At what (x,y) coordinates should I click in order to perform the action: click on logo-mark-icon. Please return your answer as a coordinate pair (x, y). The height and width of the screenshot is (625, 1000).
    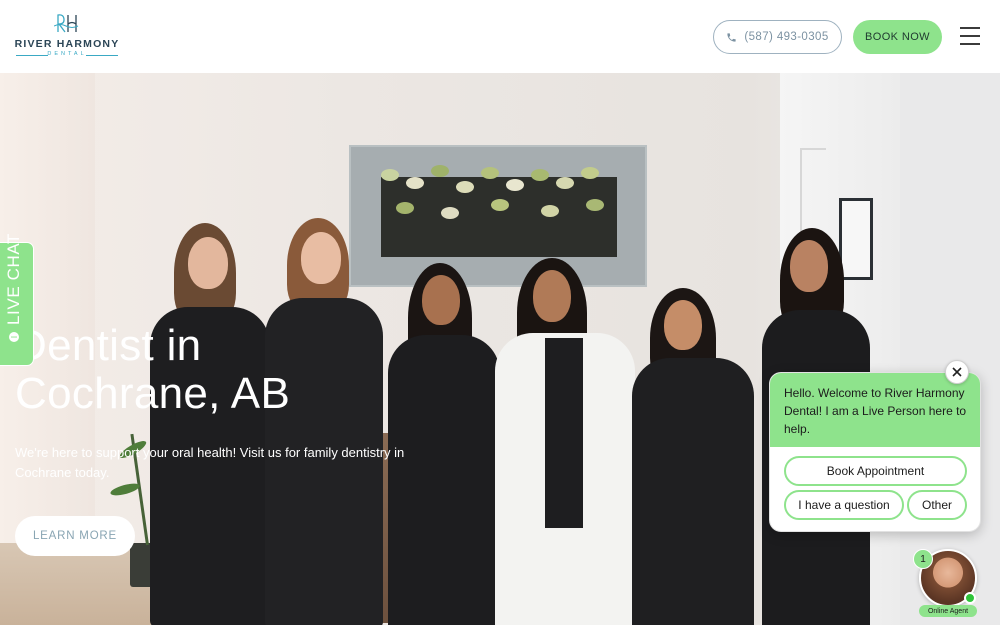
    Looking at the image, I should click on (66, 23).